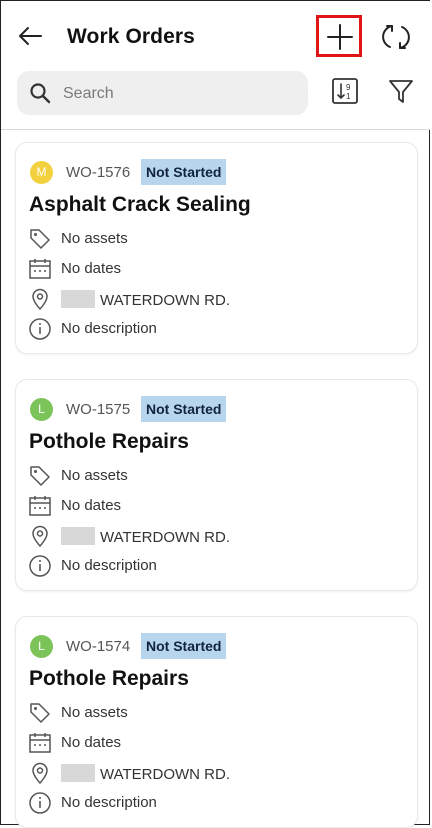 Image resolution: width=432 pixels, height=828 pixels. Describe the element at coordinates (98, 409) in the screenshot. I see `work-order-id: WO-1575` at that location.